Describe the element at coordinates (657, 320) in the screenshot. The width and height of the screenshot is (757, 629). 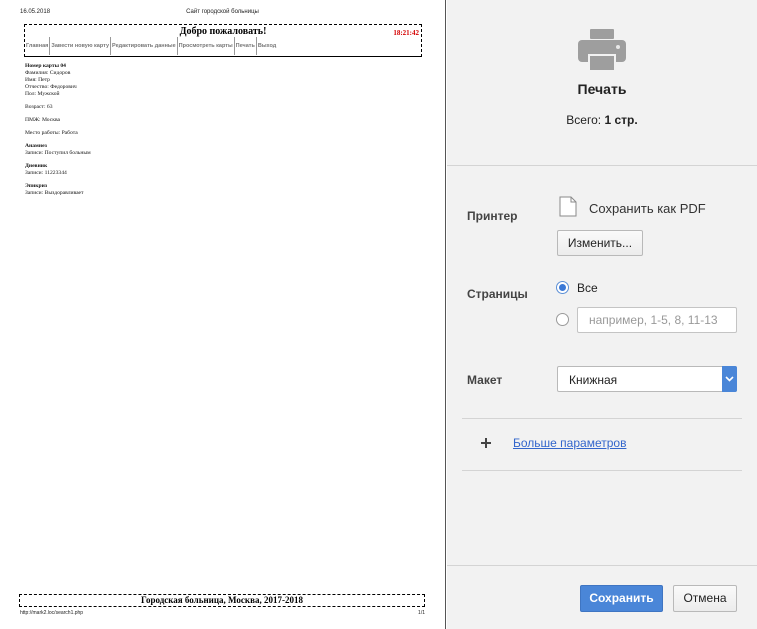
I see `pages-range-input` at that location.